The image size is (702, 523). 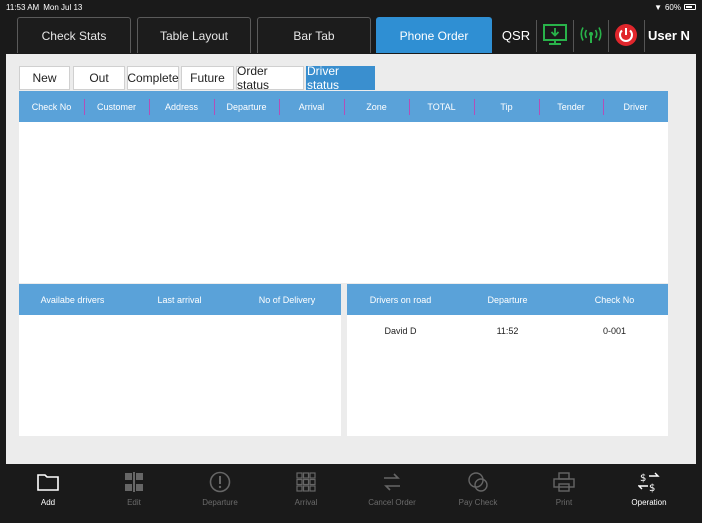 I want to click on subtab-complete: Complete, so click(x=153, y=78).